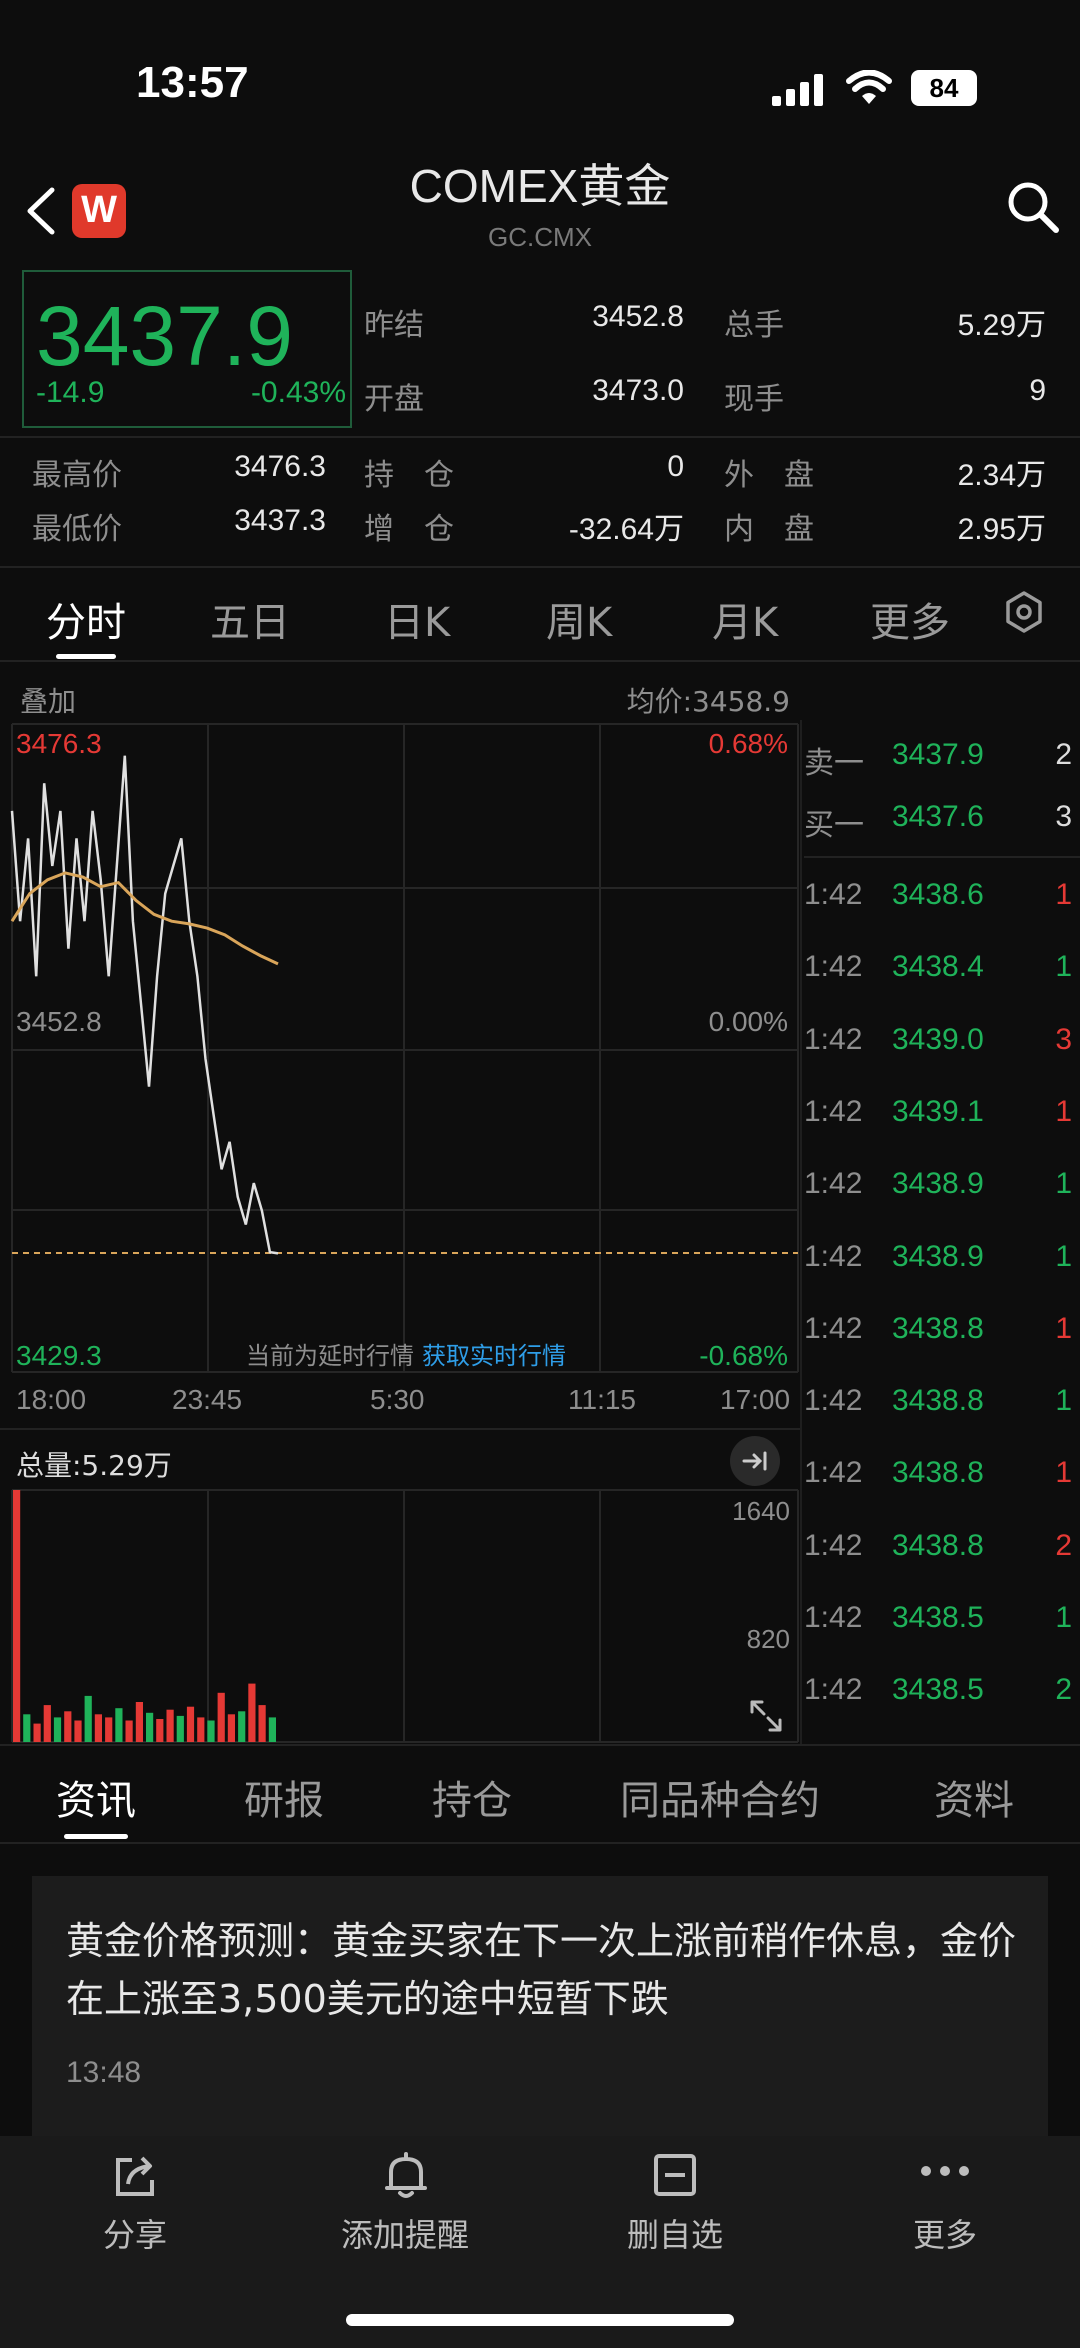 The width and height of the screenshot is (1080, 2348). Describe the element at coordinates (800, 92) in the screenshot. I see `signal-icon` at that location.